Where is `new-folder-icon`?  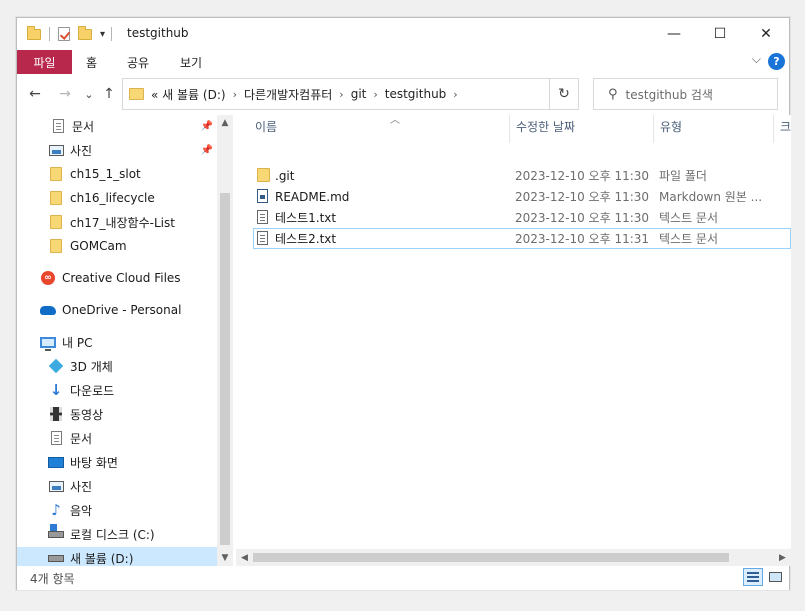 new-folder-icon is located at coordinates (85, 32).